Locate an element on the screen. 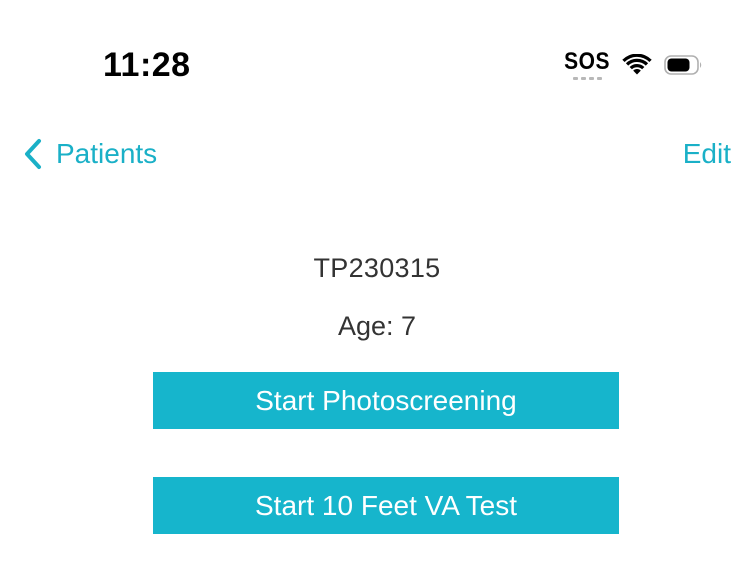 Image resolution: width=754 pixels, height=568 pixels. status-indicators: SOS is located at coordinates (634, 65).